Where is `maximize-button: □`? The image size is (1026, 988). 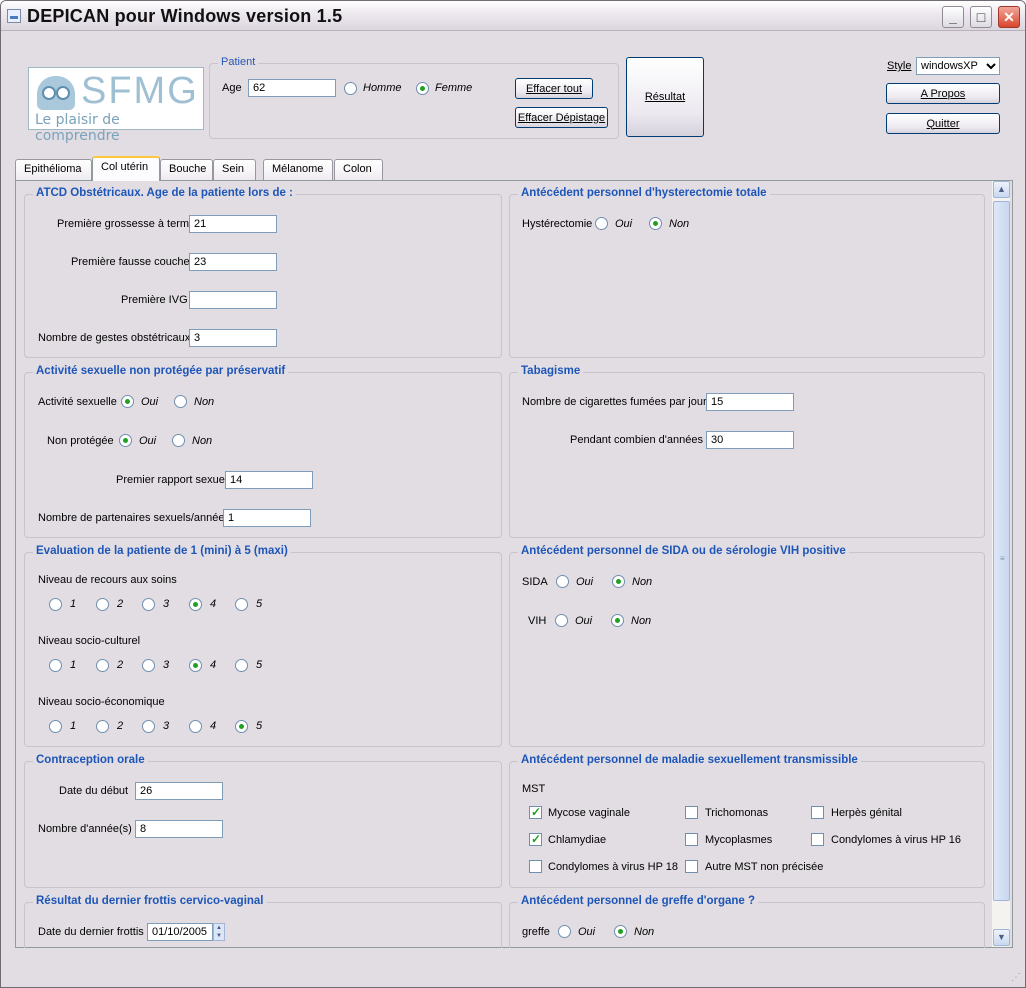 maximize-button: □ is located at coordinates (981, 17).